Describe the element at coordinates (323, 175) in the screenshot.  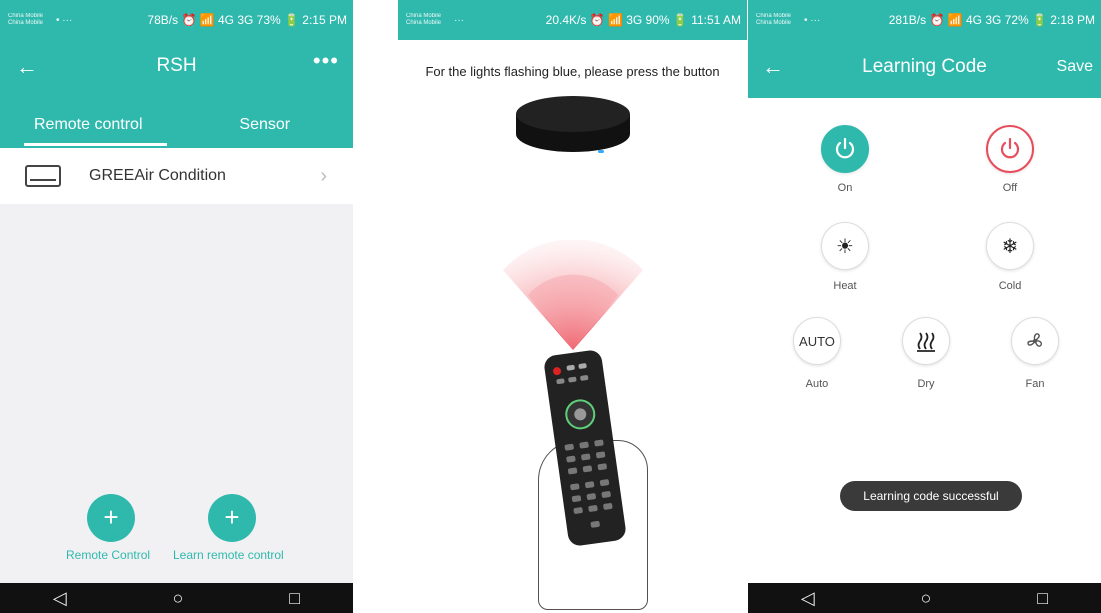
I see `chevron-right-icon: ›` at that location.